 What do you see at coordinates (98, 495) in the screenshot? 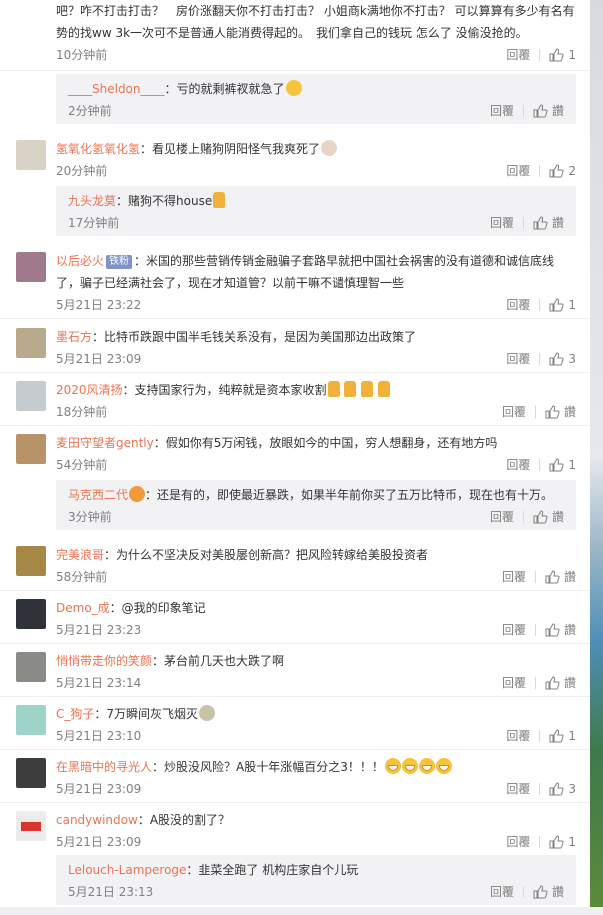
I see `reply-username: 马克西二代` at bounding box center [98, 495].